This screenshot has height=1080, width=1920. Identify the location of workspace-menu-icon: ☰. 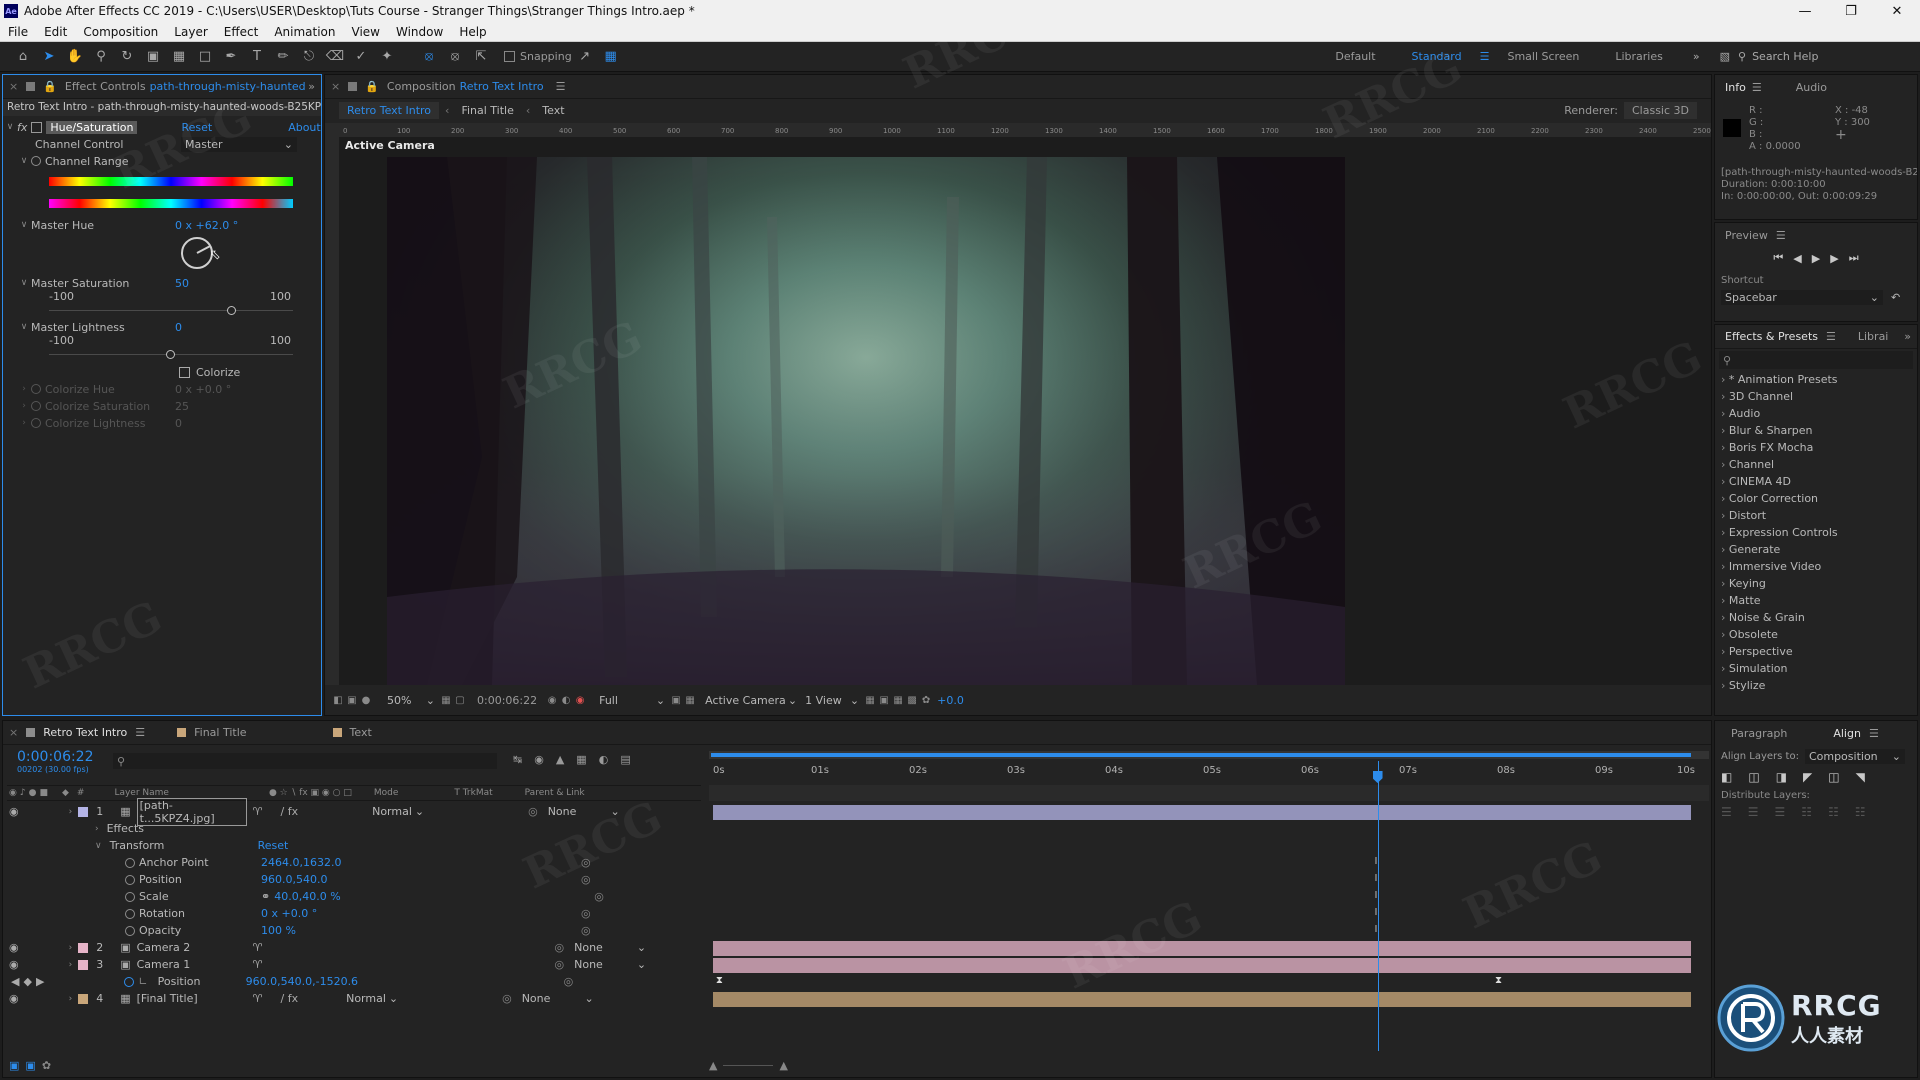
(1485, 56).